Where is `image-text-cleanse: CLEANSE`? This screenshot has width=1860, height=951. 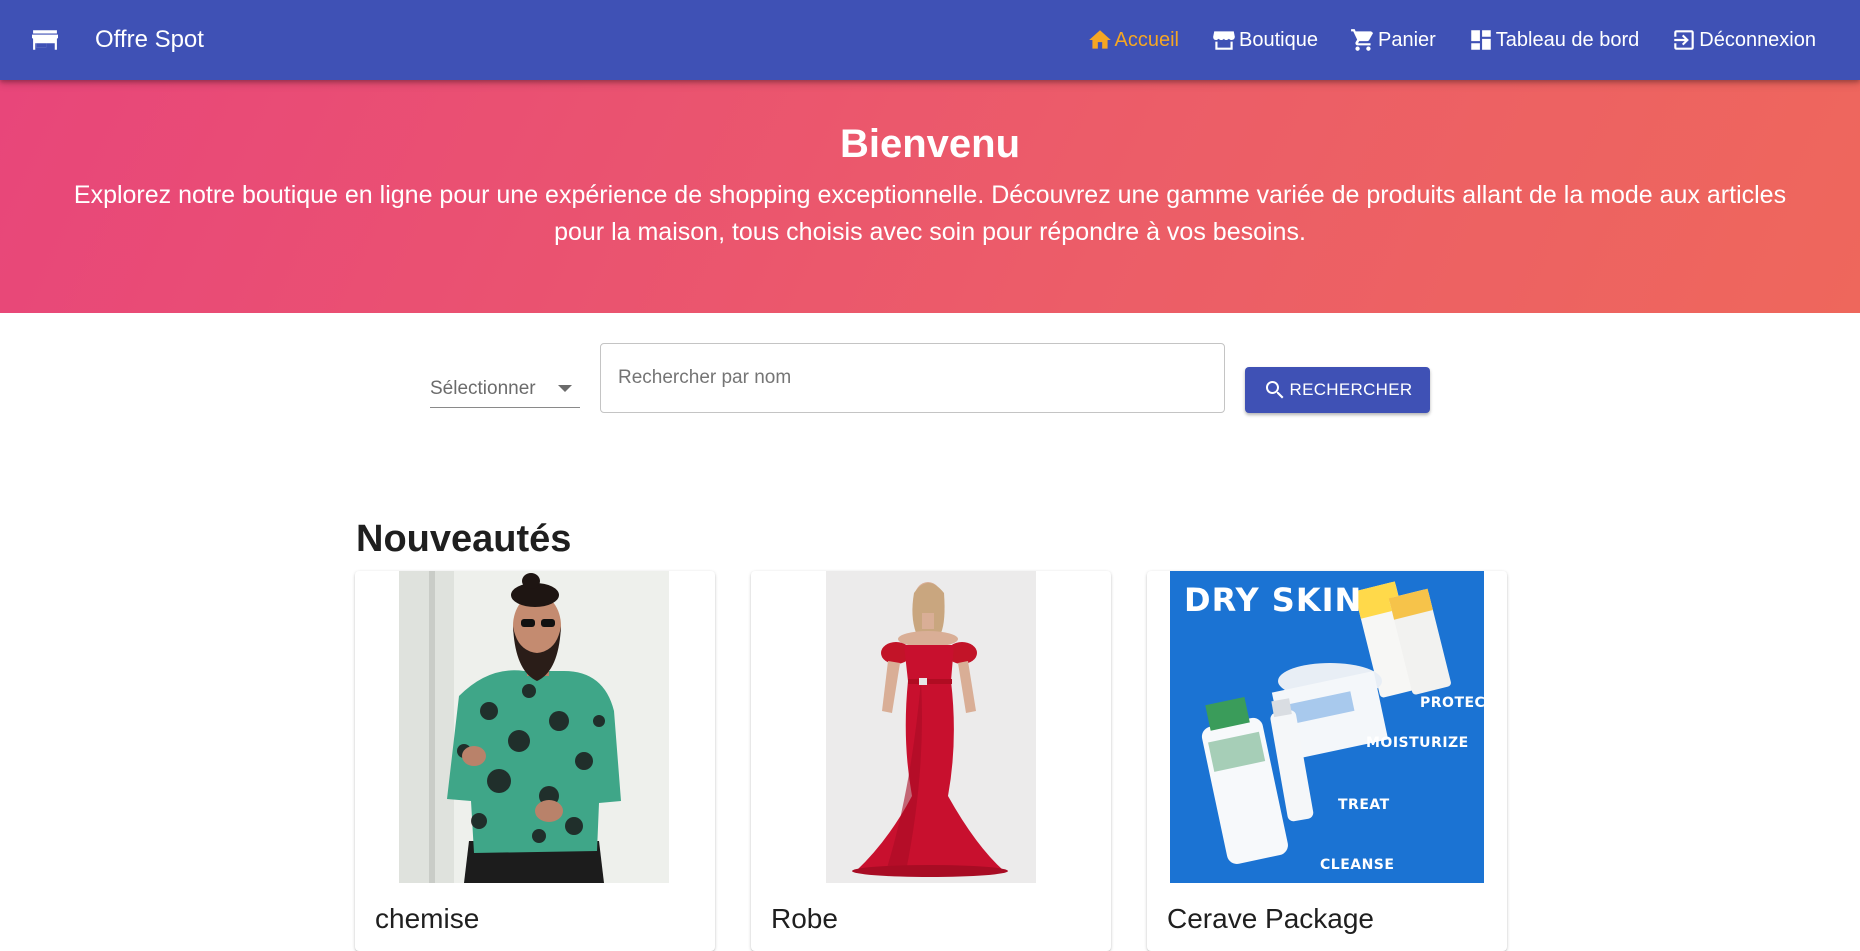 image-text-cleanse: CLEANSE is located at coordinates (1357, 865).